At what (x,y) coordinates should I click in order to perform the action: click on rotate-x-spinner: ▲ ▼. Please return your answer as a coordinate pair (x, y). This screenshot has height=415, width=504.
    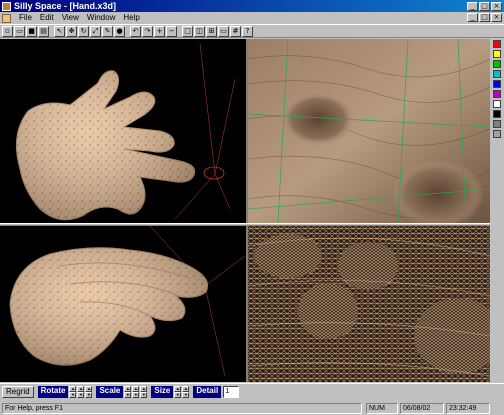
    Looking at the image, I should click on (73, 392).